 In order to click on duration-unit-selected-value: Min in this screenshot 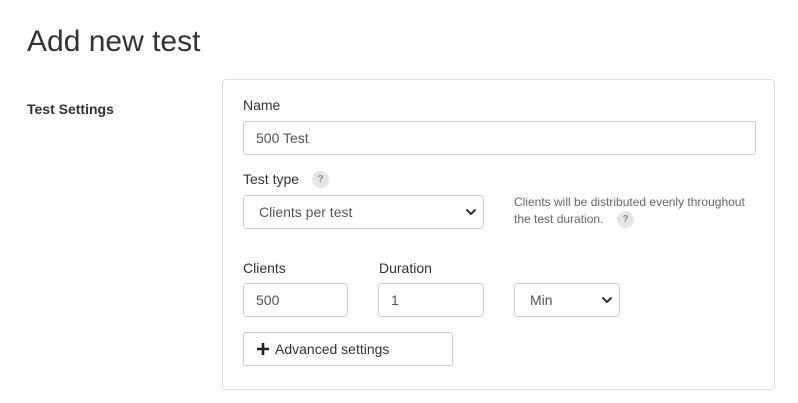, I will do `click(541, 300)`.